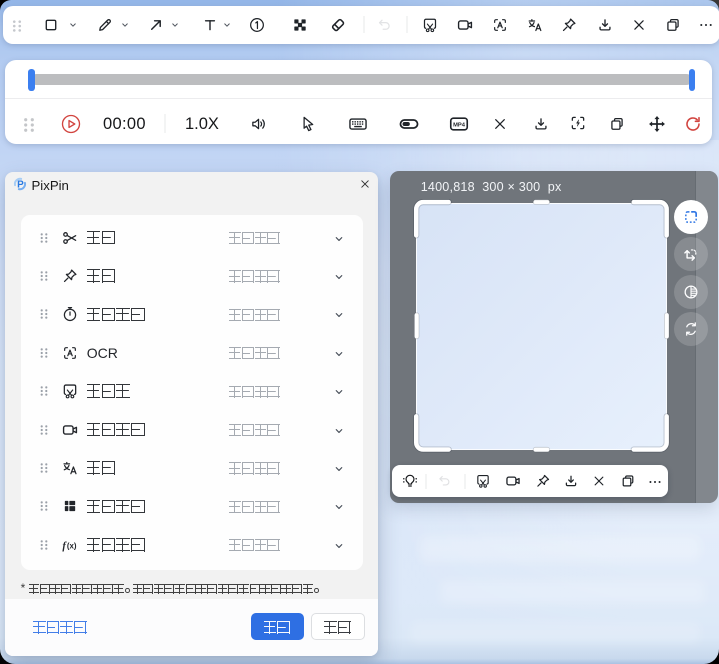  Describe the element at coordinates (20, 184) in the screenshot. I see `svg-text: P` at that location.